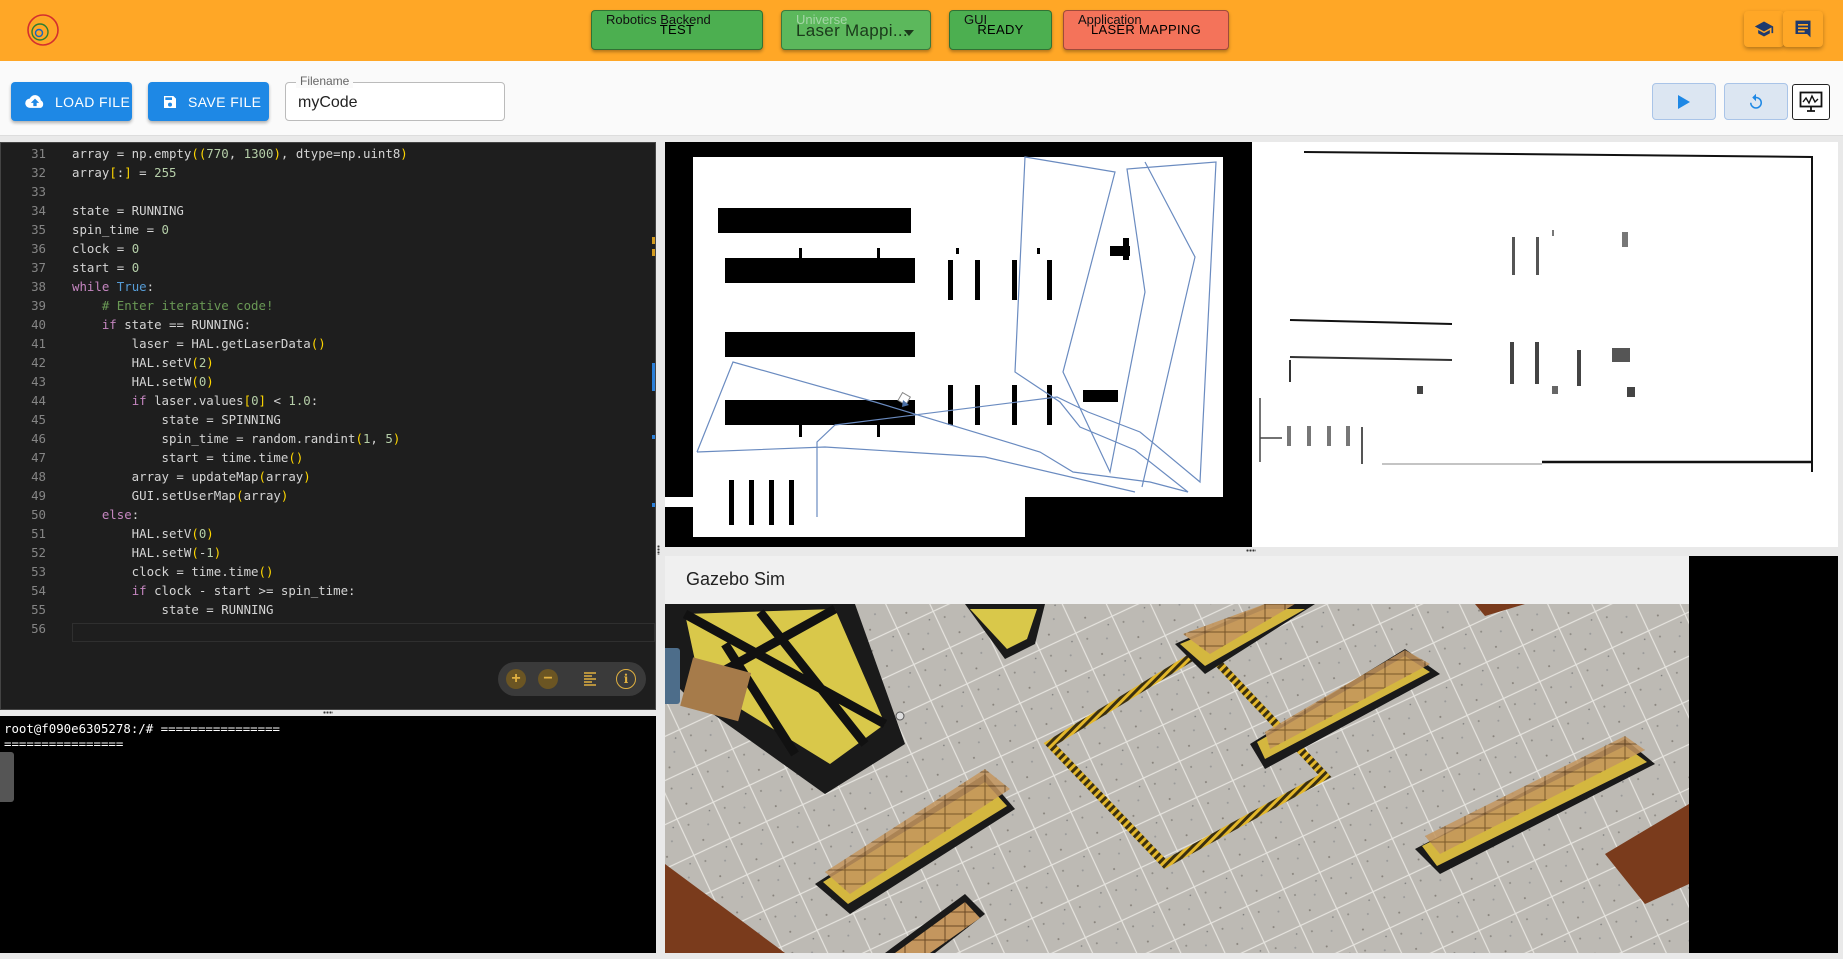 This screenshot has width=1843, height=959. What do you see at coordinates (328, 212) in the screenshot?
I see `code-line: 34 state = RUNNING` at bounding box center [328, 212].